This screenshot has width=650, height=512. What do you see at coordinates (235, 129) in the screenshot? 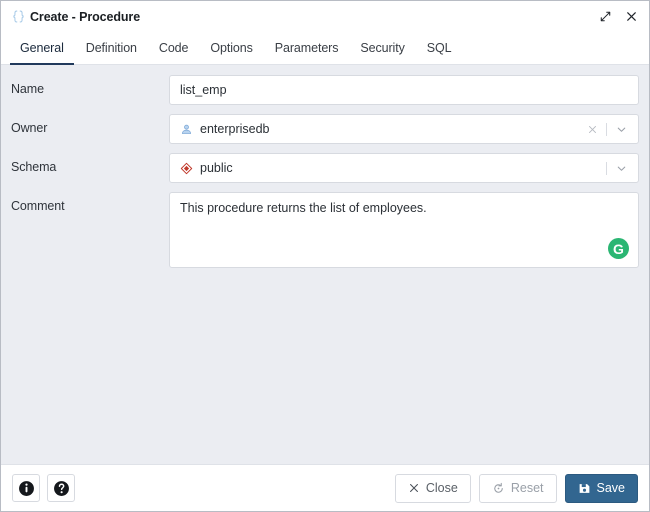
I see `owner-value: enterprisedb` at bounding box center [235, 129].